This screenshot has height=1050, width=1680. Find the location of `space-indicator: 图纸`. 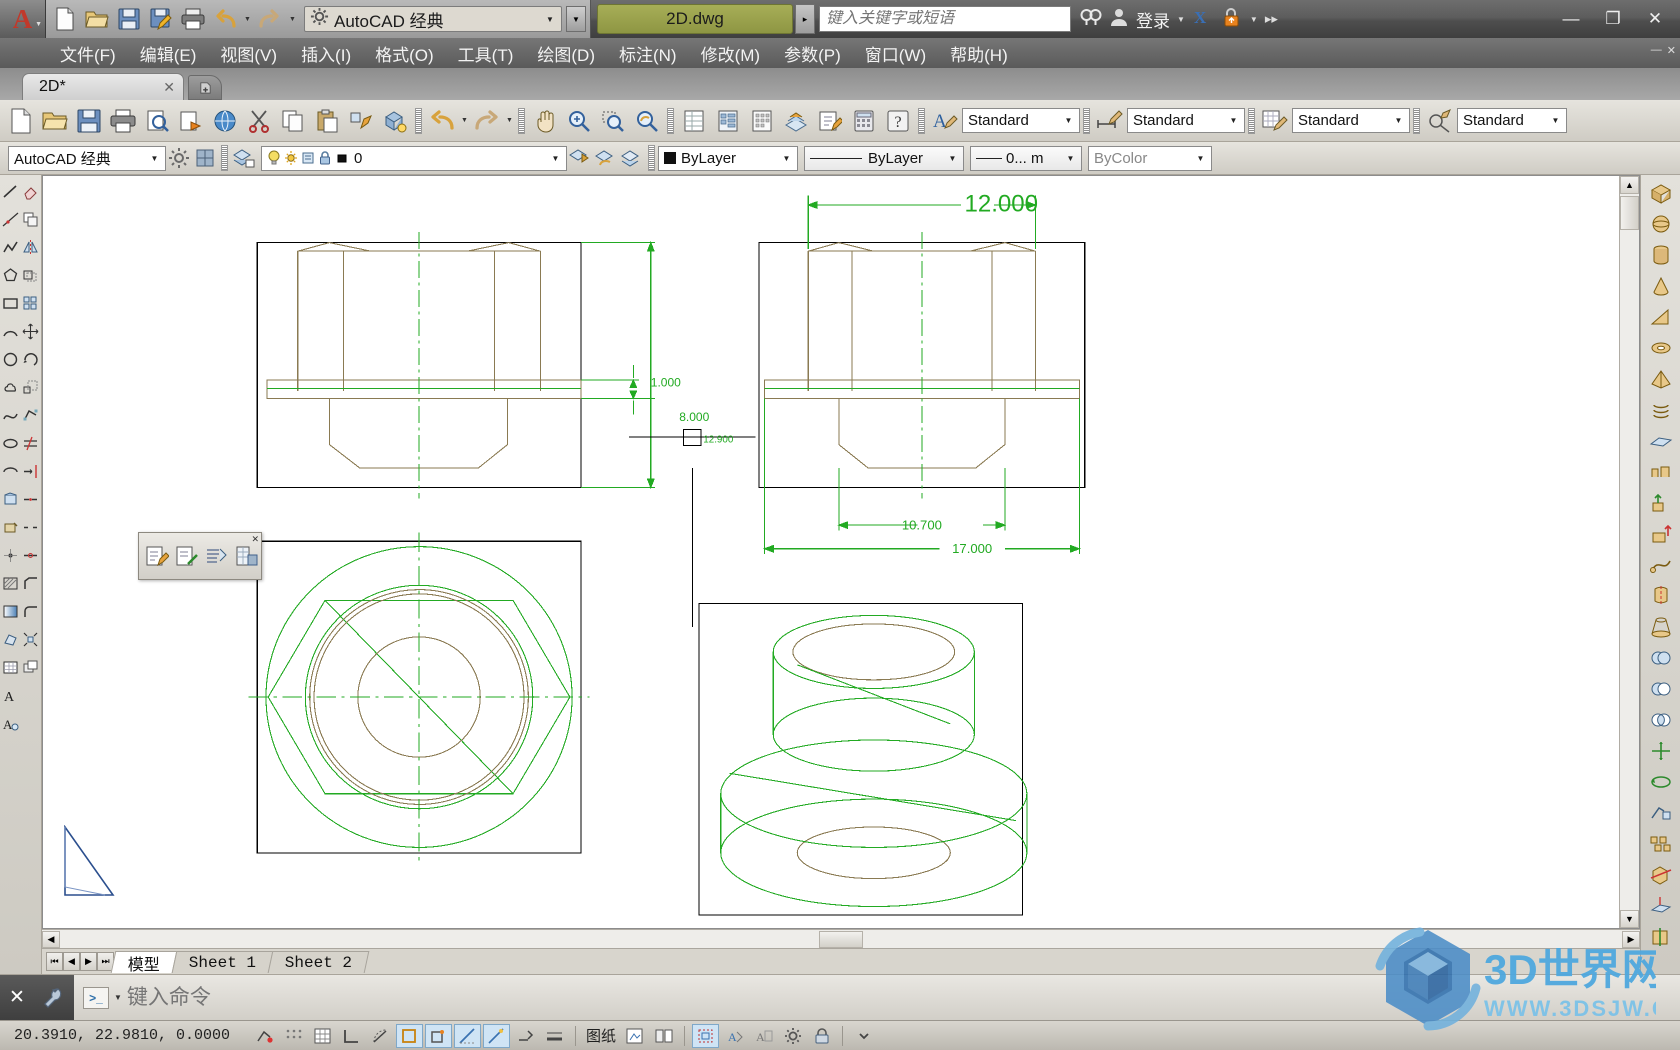

space-indicator: 图纸 is located at coordinates (601, 1035).